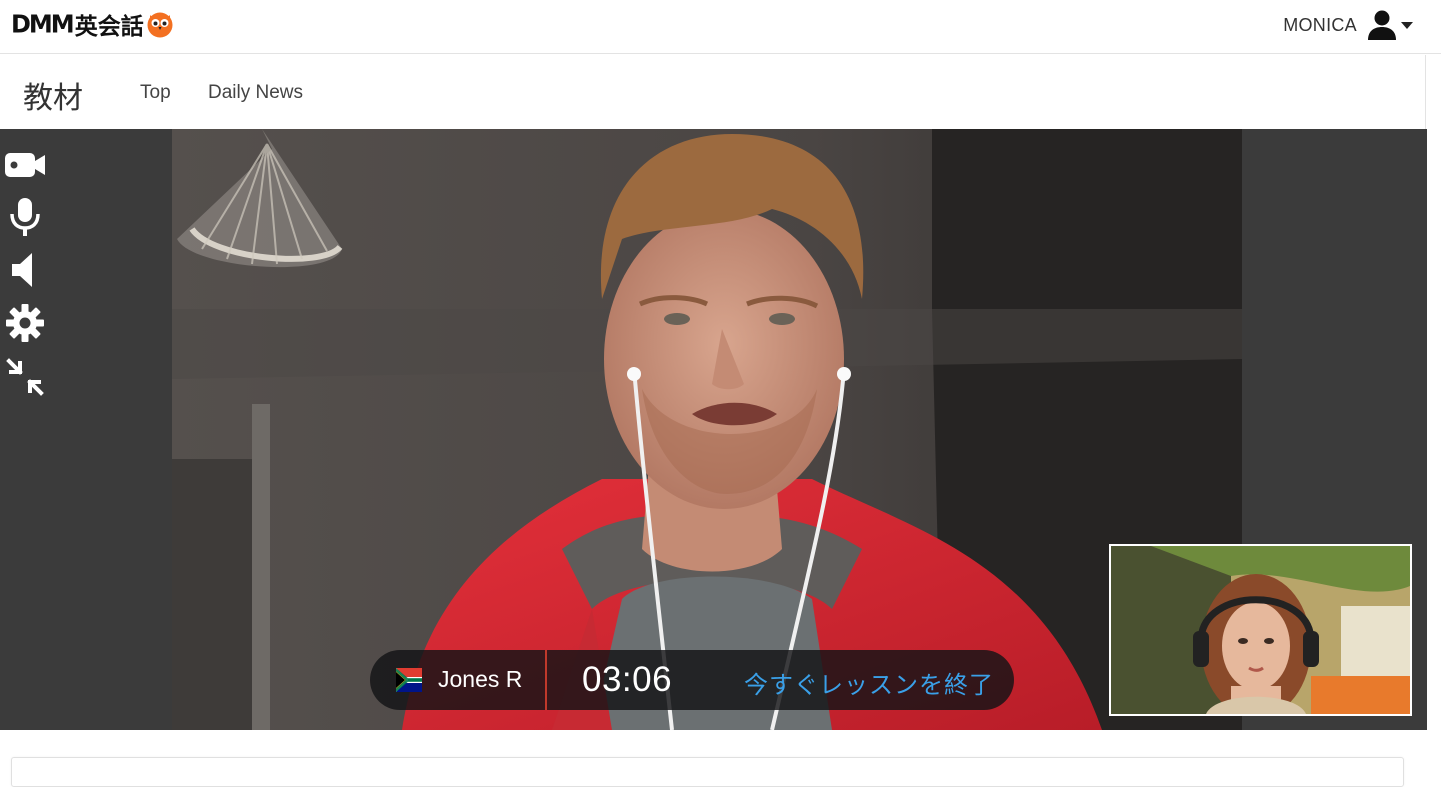 The height and width of the screenshot is (787, 1441). Describe the element at coordinates (255, 93) in the screenshot. I see `nav-link-daily-news: Daily News` at that location.